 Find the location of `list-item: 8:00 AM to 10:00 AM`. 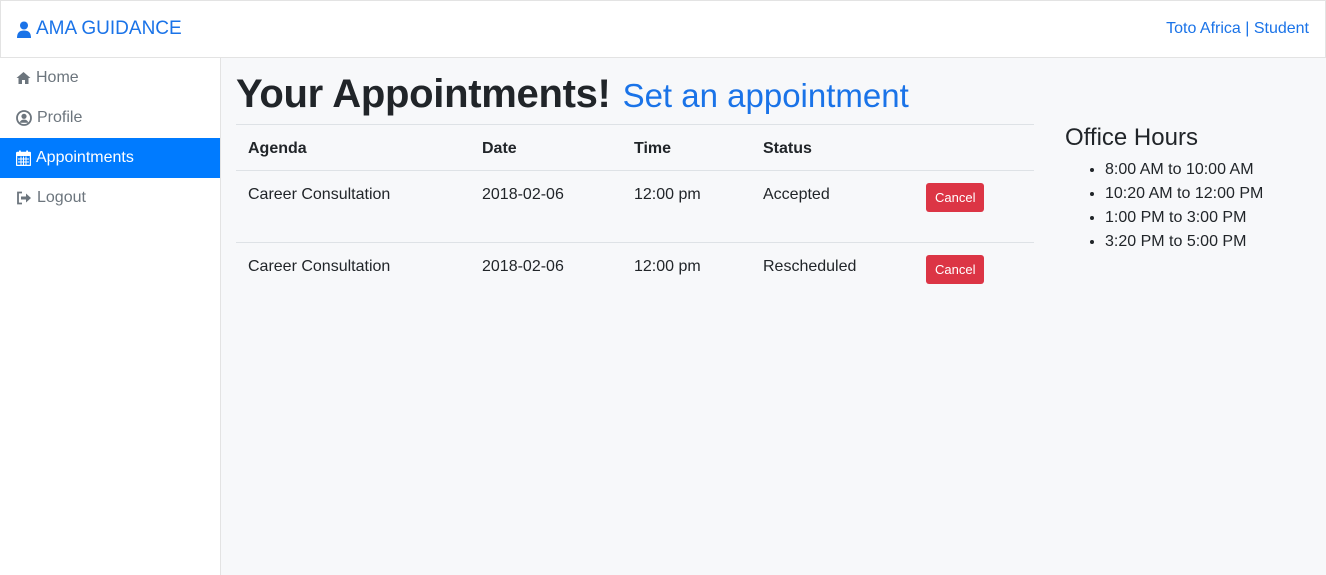

list-item: 8:00 AM to 10:00 AM is located at coordinates (1210, 170).